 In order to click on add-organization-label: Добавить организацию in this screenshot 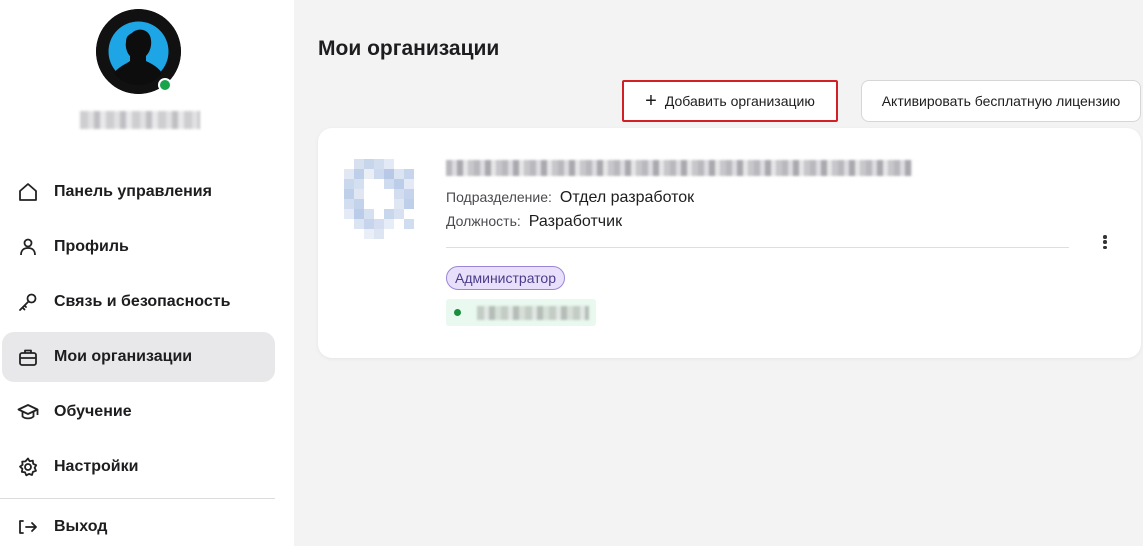, I will do `click(739, 101)`.